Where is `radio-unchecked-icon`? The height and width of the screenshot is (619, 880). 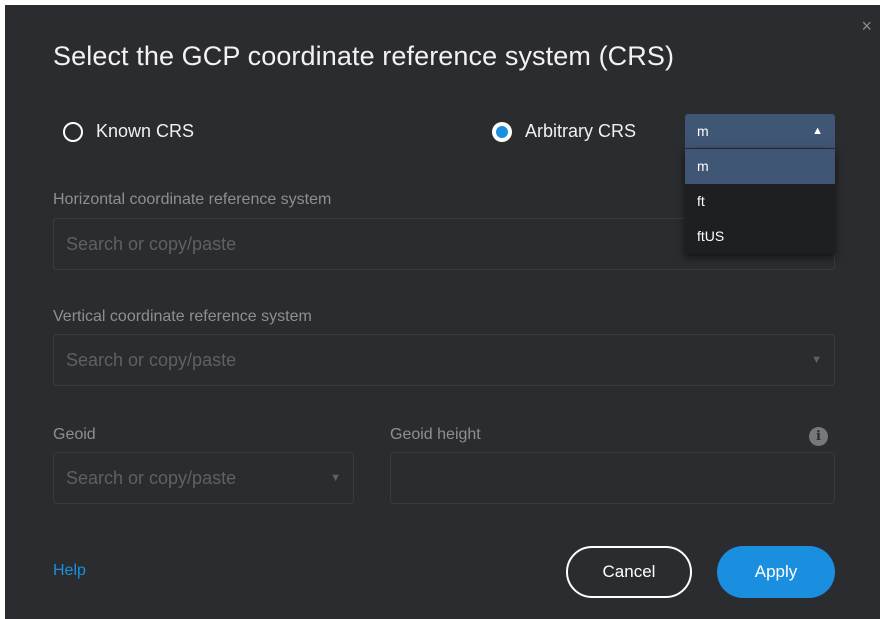
radio-unchecked-icon is located at coordinates (73, 131).